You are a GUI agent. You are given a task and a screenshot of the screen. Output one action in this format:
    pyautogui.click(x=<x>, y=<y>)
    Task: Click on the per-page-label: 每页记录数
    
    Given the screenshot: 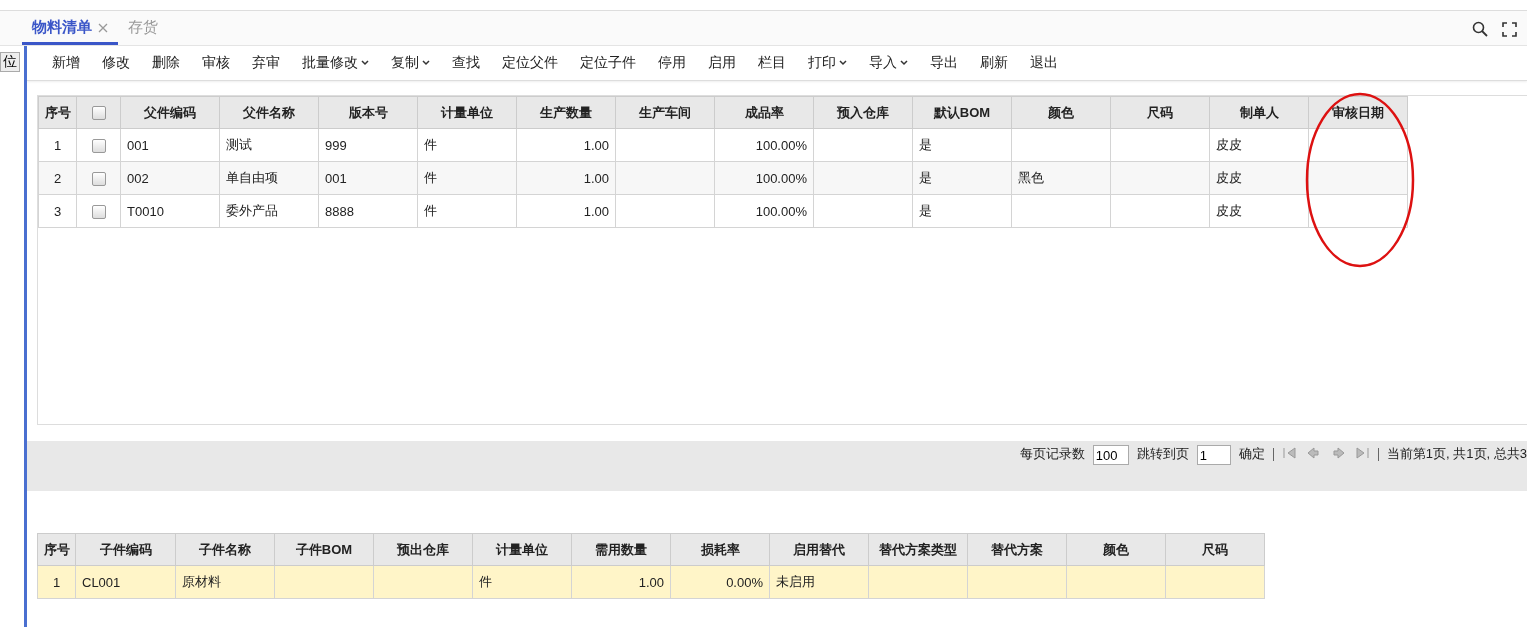 What is the action you would take?
    pyautogui.click(x=1052, y=454)
    